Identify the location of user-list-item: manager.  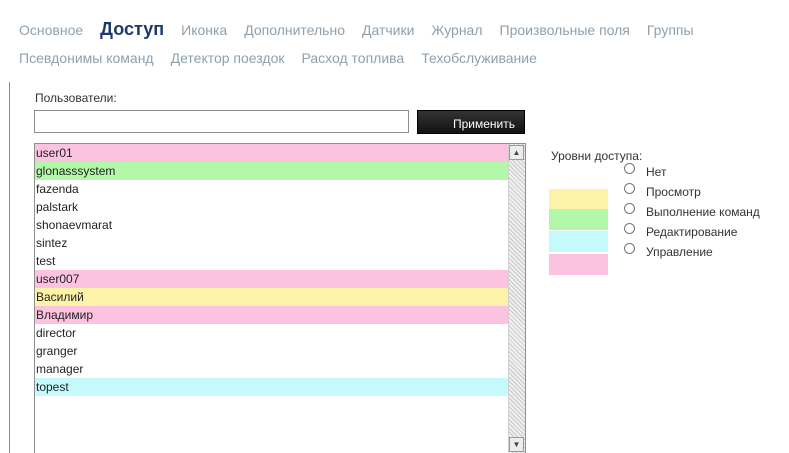
(271, 369).